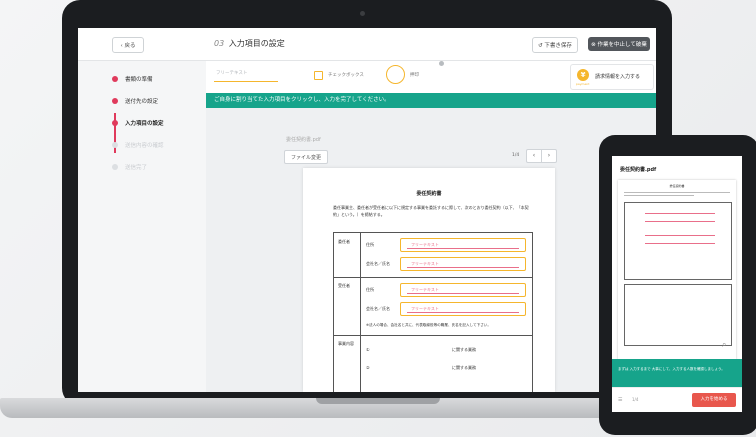  What do you see at coordinates (246, 76) in the screenshot?
I see `free-text-tool: フリーテキスト` at bounding box center [246, 76].